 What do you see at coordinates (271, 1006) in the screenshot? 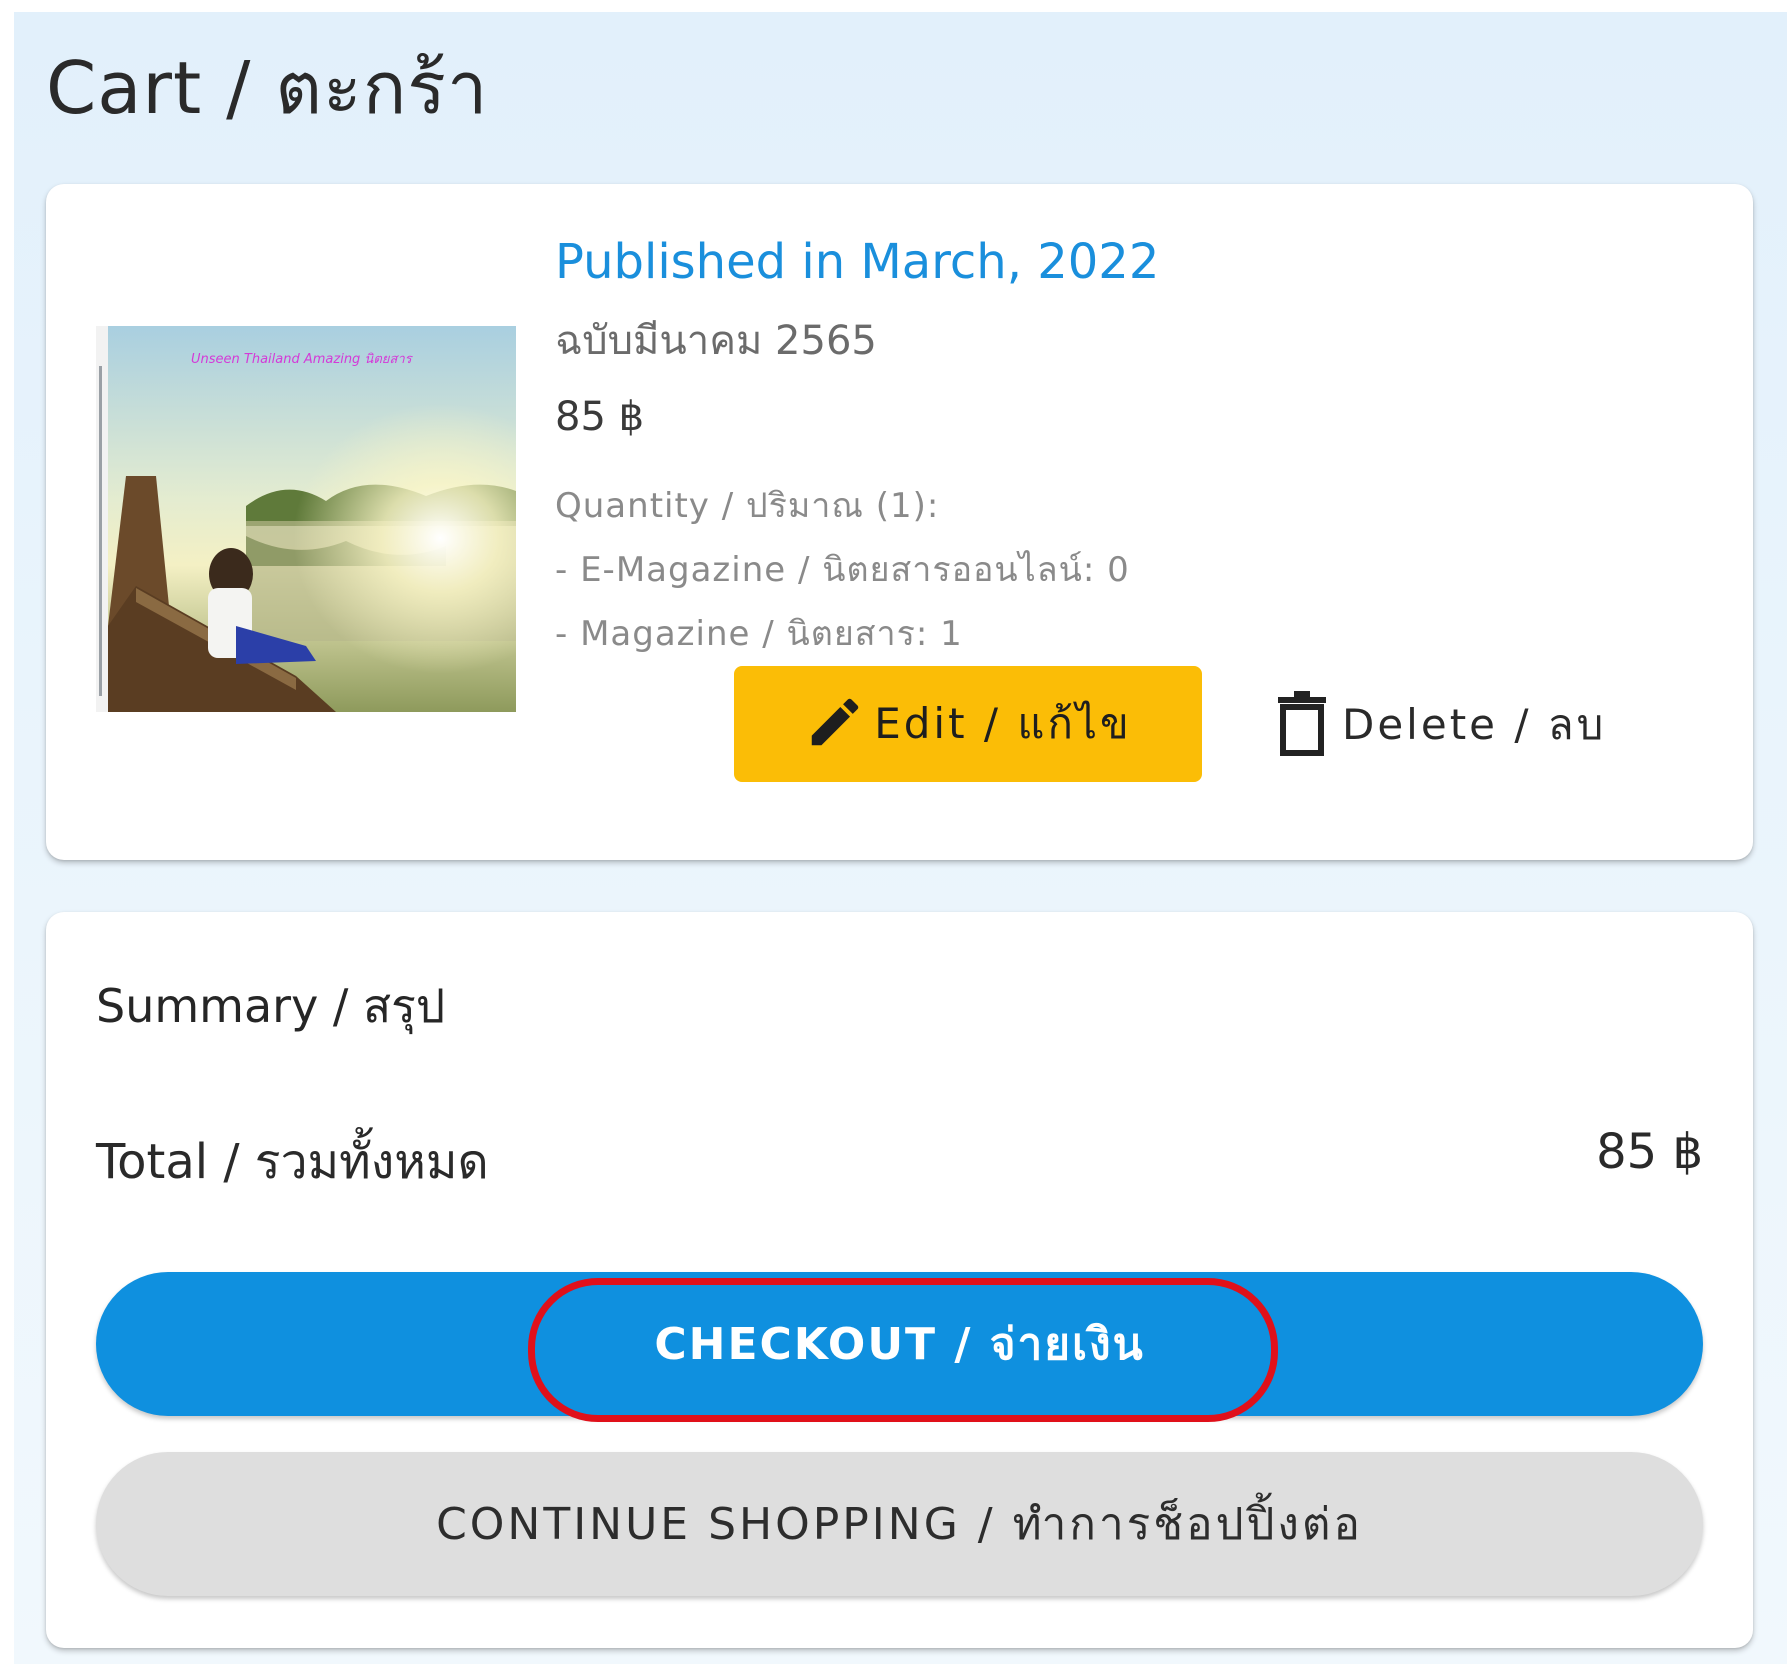
I see `summary-title: Summary / สรุป` at bounding box center [271, 1006].